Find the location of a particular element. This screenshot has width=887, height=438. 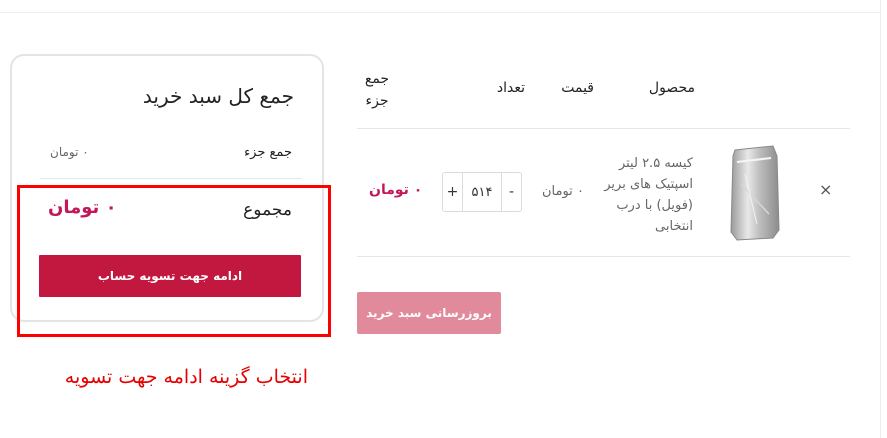

header-subtotal: جمع جزء is located at coordinates (377, 90).